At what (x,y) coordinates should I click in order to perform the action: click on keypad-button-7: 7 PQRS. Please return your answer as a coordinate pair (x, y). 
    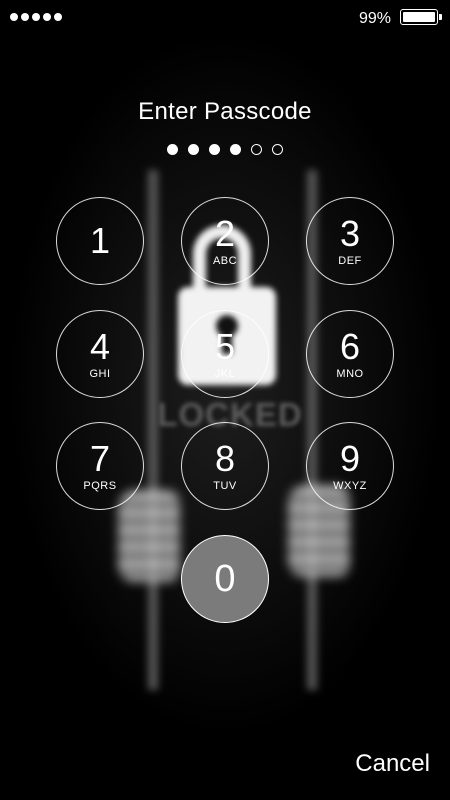
    Looking at the image, I should click on (100, 466).